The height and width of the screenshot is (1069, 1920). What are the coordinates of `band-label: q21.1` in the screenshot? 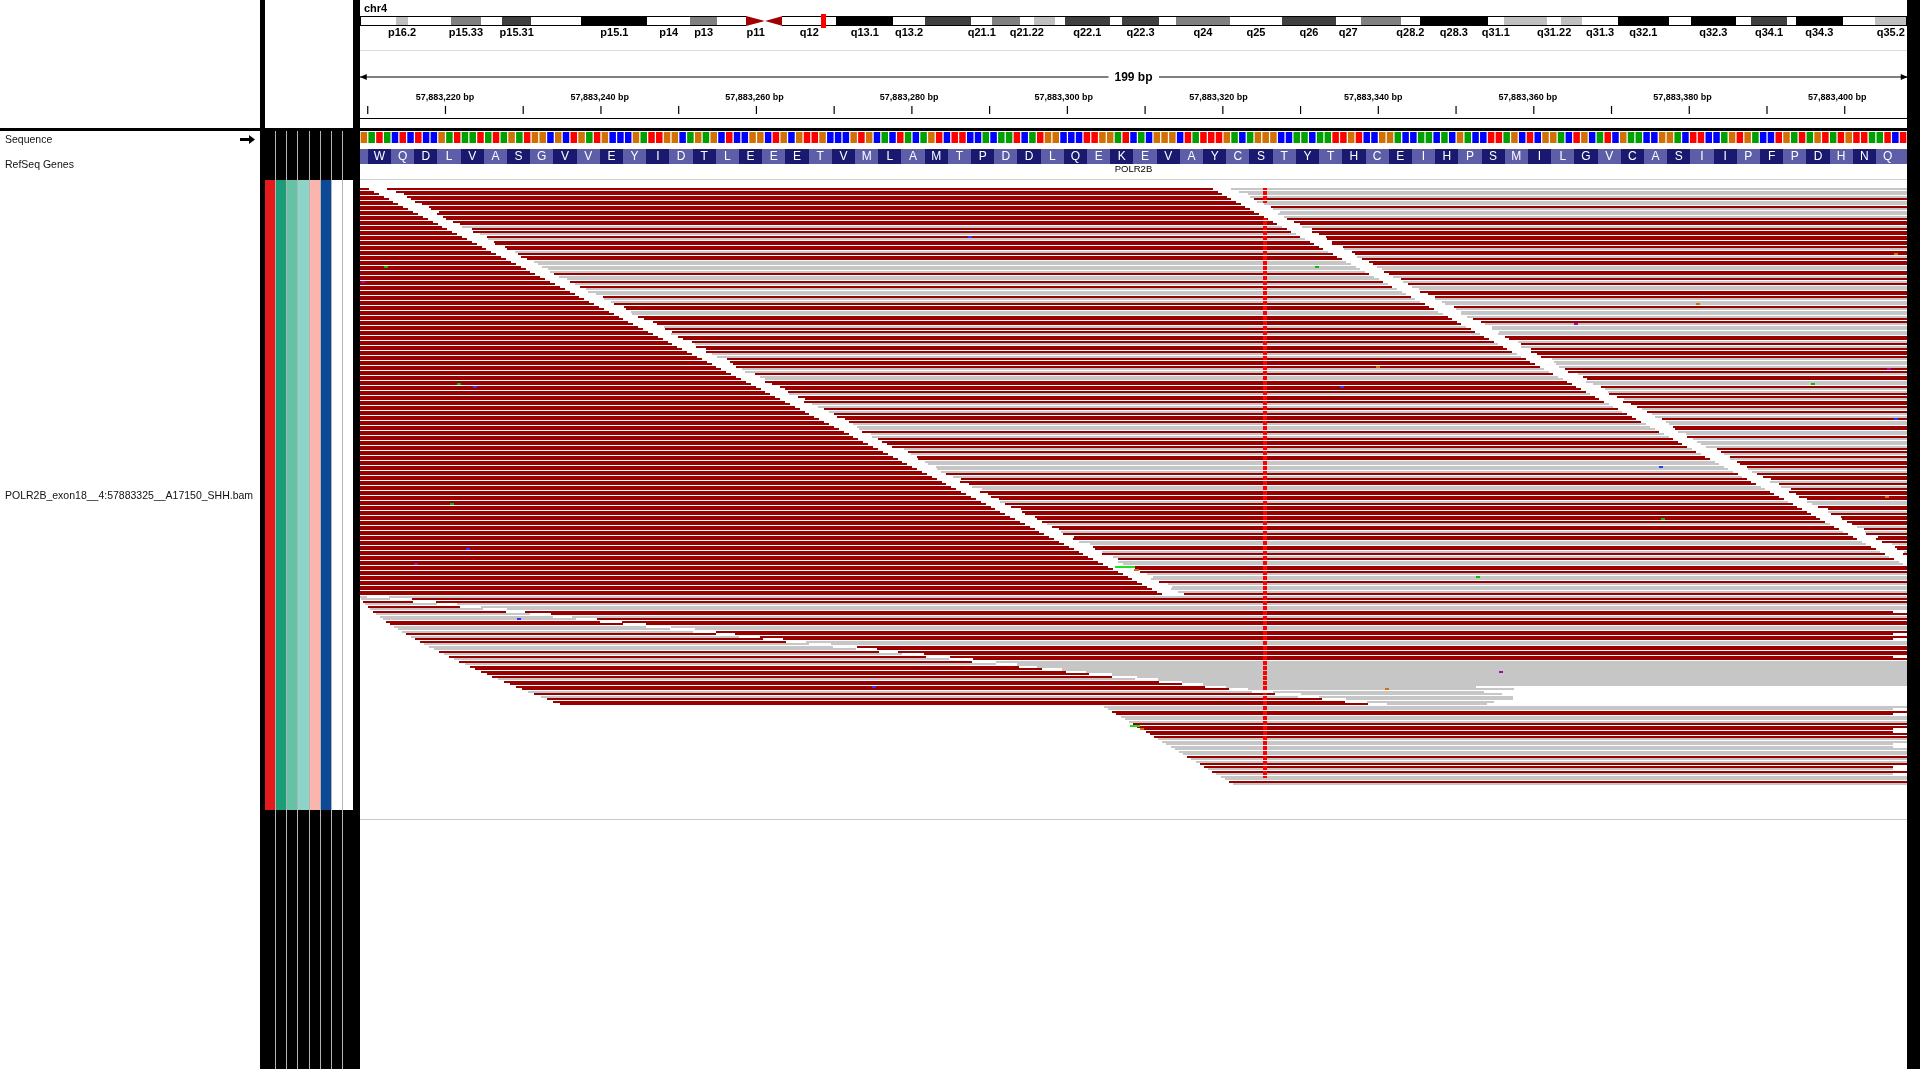 It's located at (981, 32).